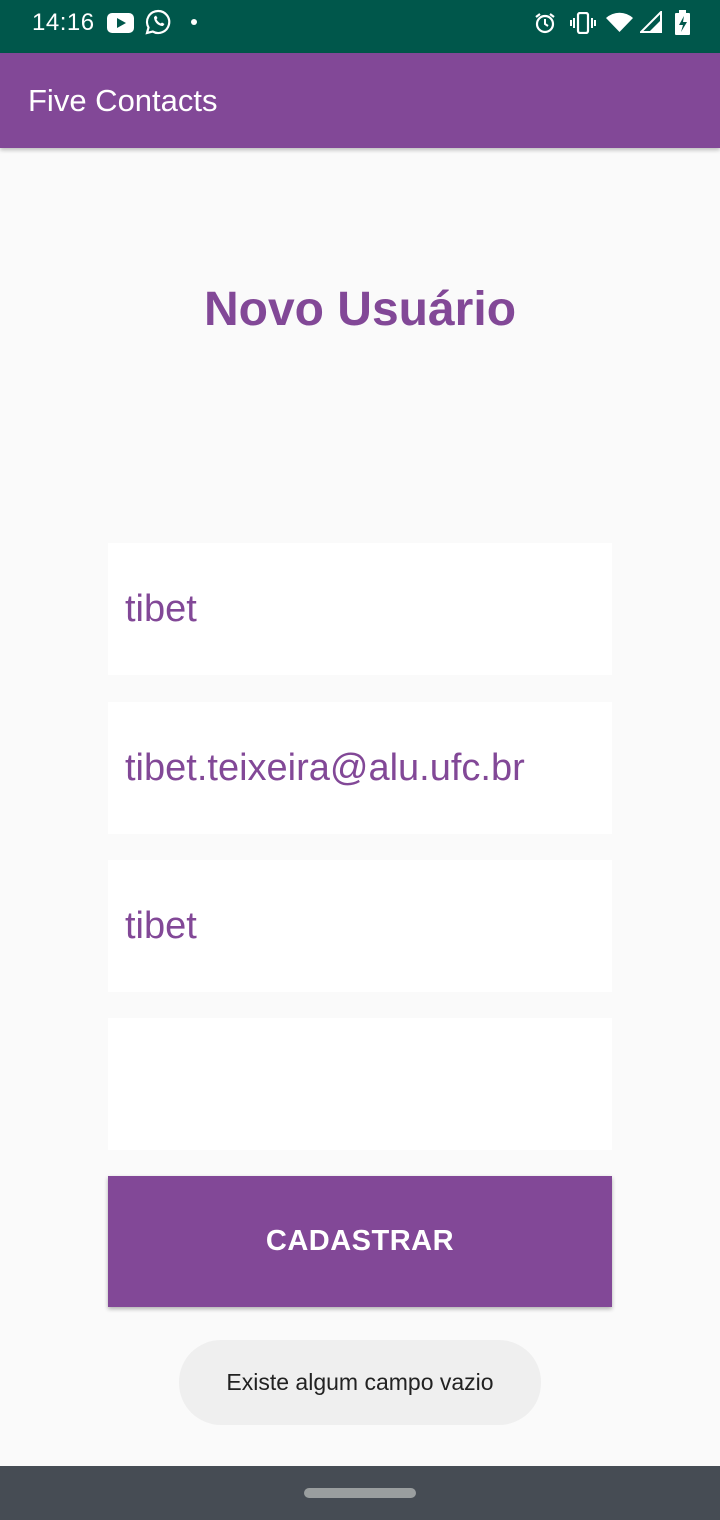 The height and width of the screenshot is (1520, 720). Describe the element at coordinates (360, 1241) in the screenshot. I see `register-button: CADASTRAR` at that location.